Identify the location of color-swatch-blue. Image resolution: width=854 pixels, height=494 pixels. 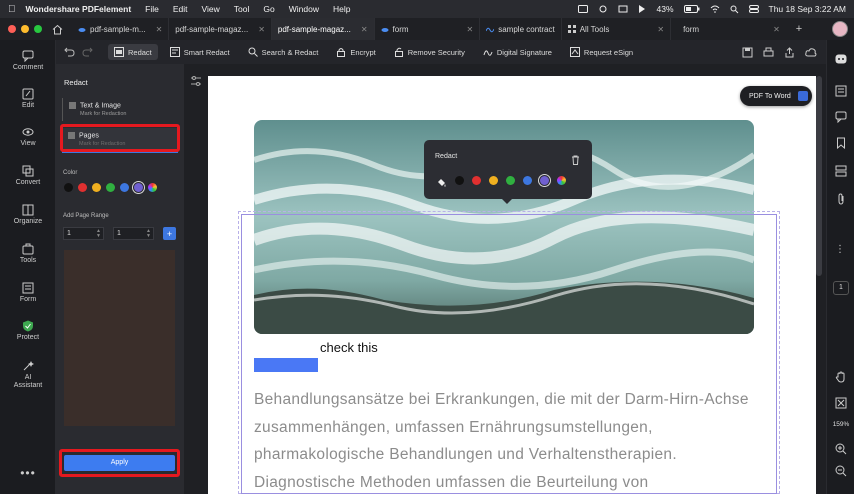
(124, 187).